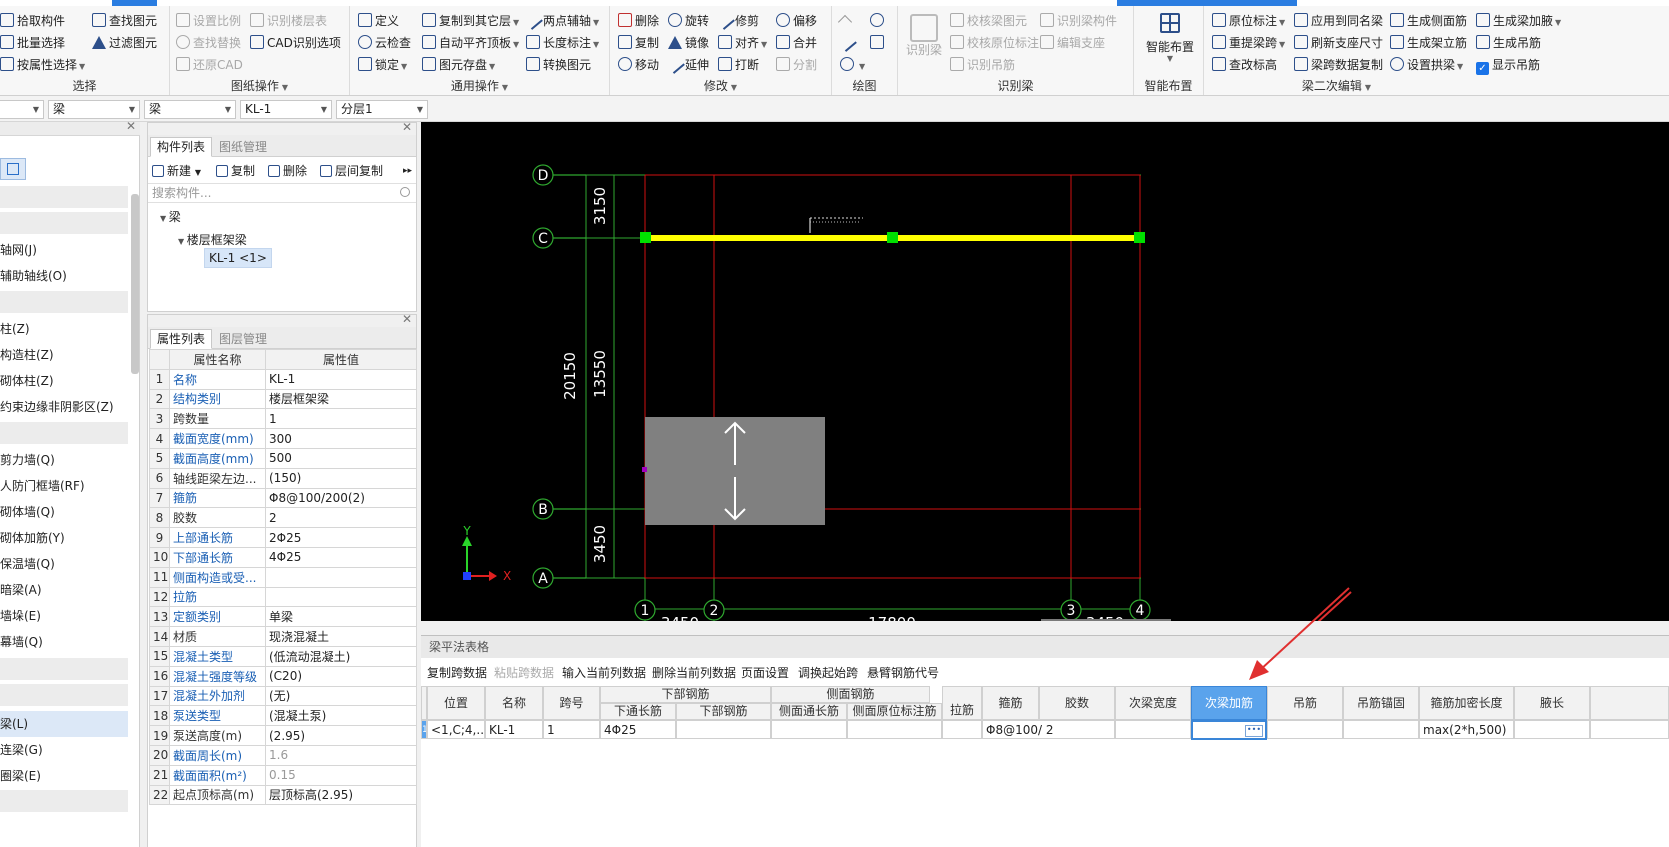  Describe the element at coordinates (64, 355) in the screenshot. I see `nav-item-construct-column: 构造柱(Z)` at that location.